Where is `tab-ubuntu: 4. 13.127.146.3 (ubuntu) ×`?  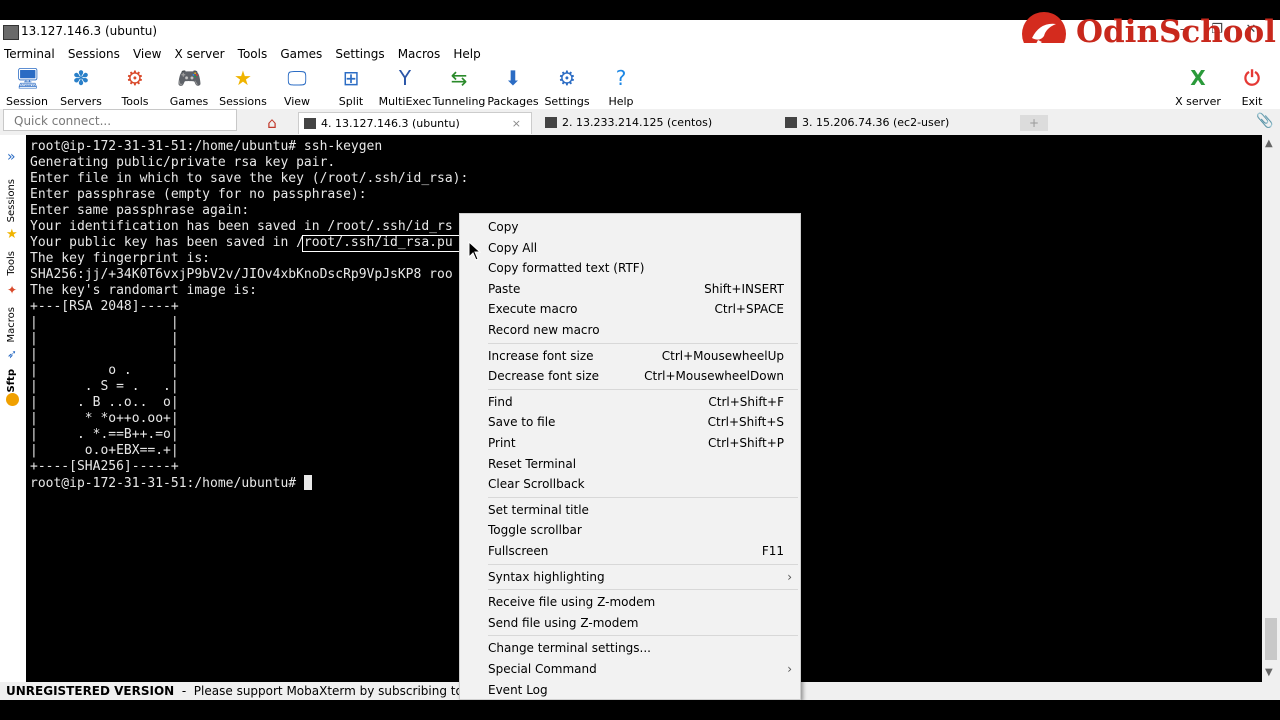 tab-ubuntu: 4. 13.127.146.3 (ubuntu) × is located at coordinates (415, 123).